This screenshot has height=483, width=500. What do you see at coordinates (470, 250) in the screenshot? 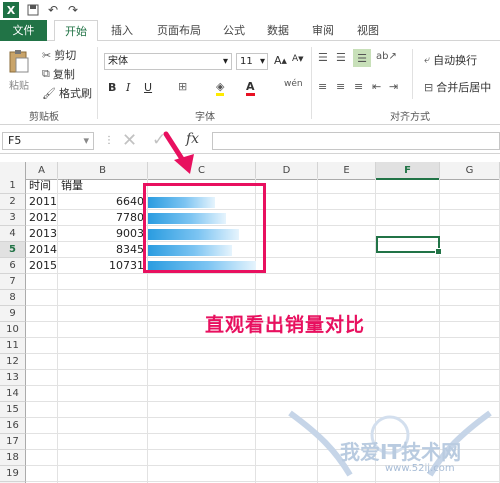
I see `cell-g5` at bounding box center [470, 250].